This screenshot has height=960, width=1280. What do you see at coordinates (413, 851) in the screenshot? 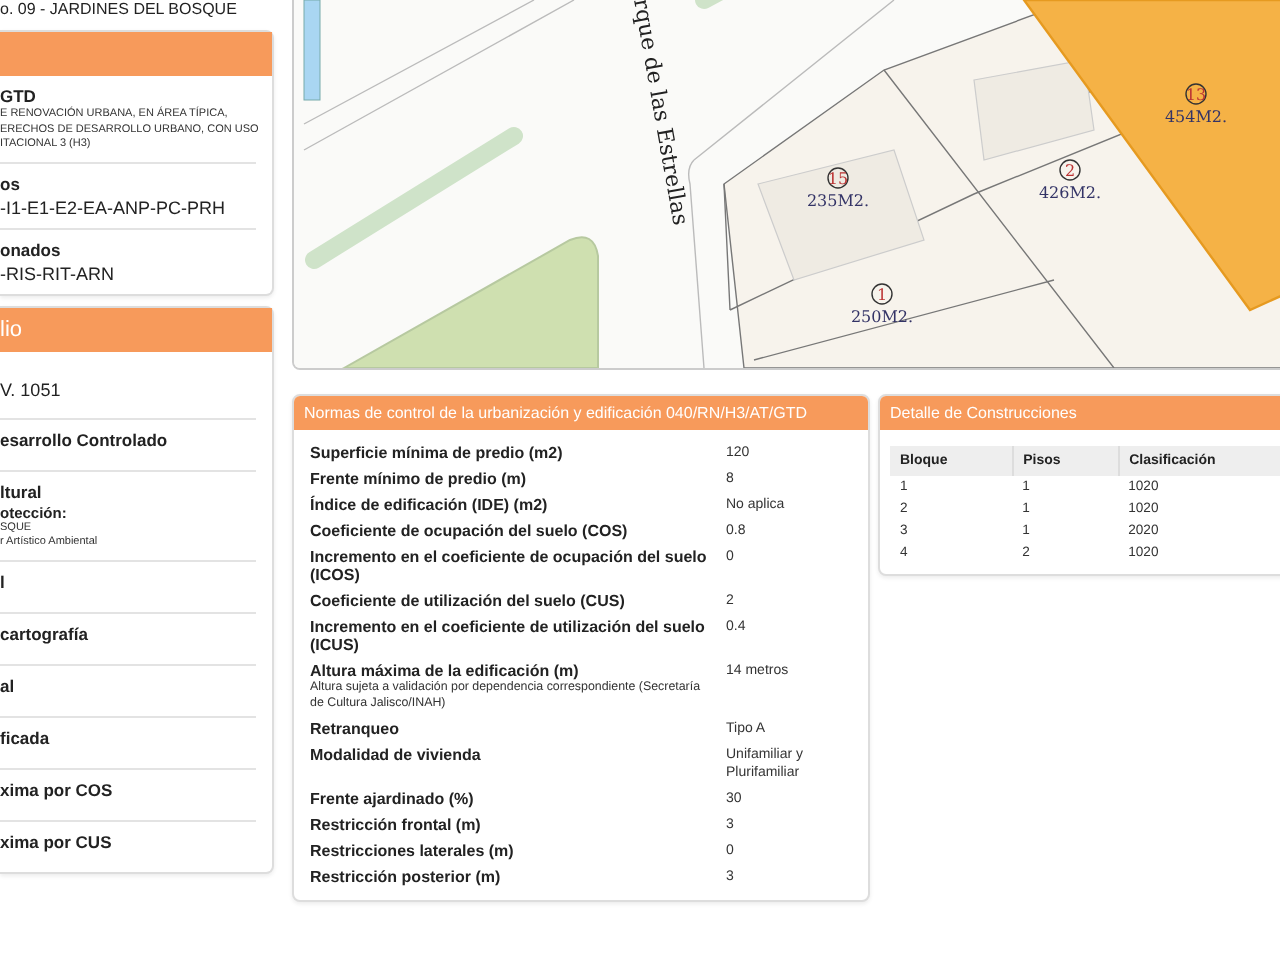
I see `norm-label: Restricciones laterales (m)` at bounding box center [413, 851].